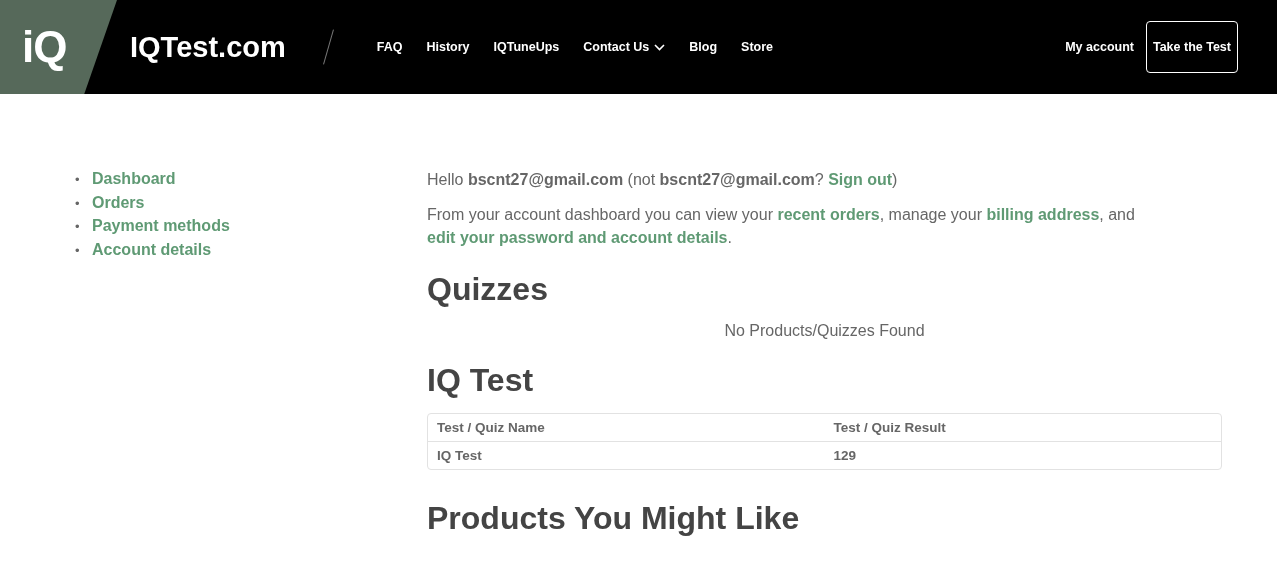  Describe the element at coordinates (463, 237) in the screenshot. I see `text-link: edit your` at that location.